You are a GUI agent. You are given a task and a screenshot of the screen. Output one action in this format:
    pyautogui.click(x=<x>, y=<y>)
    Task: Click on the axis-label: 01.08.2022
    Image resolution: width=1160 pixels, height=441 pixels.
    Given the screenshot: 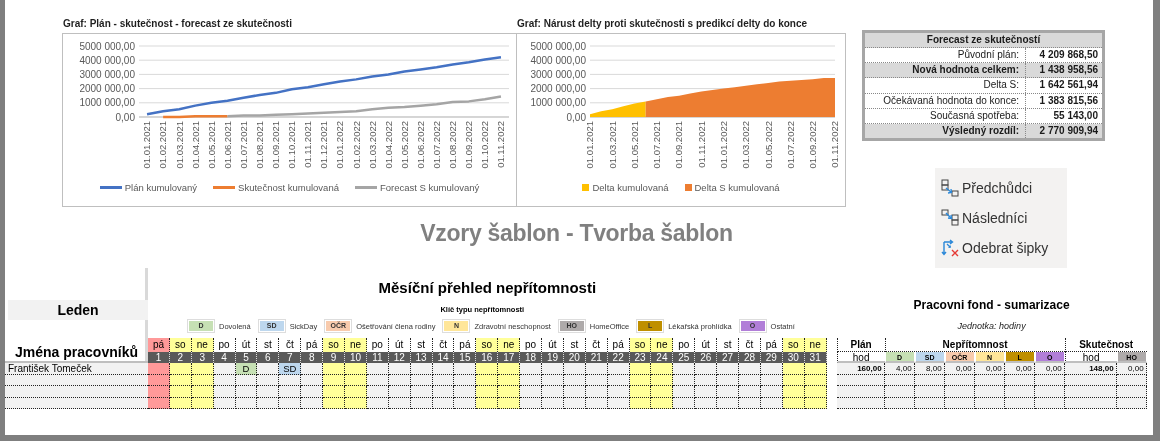 What is the action you would take?
    pyautogui.click(x=452, y=145)
    